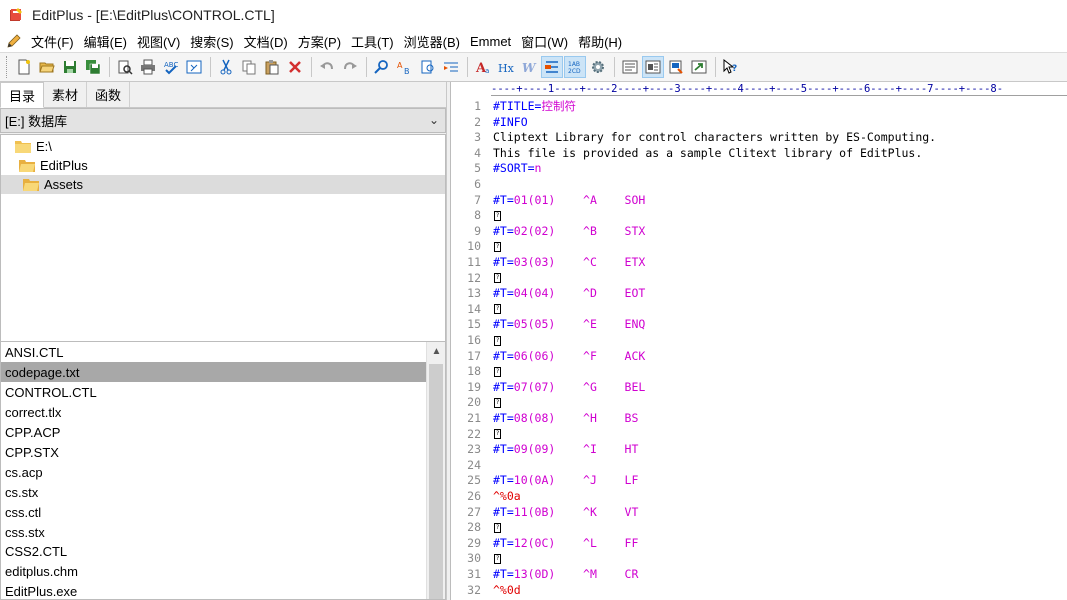 Image resolution: width=1067 pixels, height=600 pixels. Describe the element at coordinates (194, 67) in the screenshot. I see `browser-preview-icon` at that location.